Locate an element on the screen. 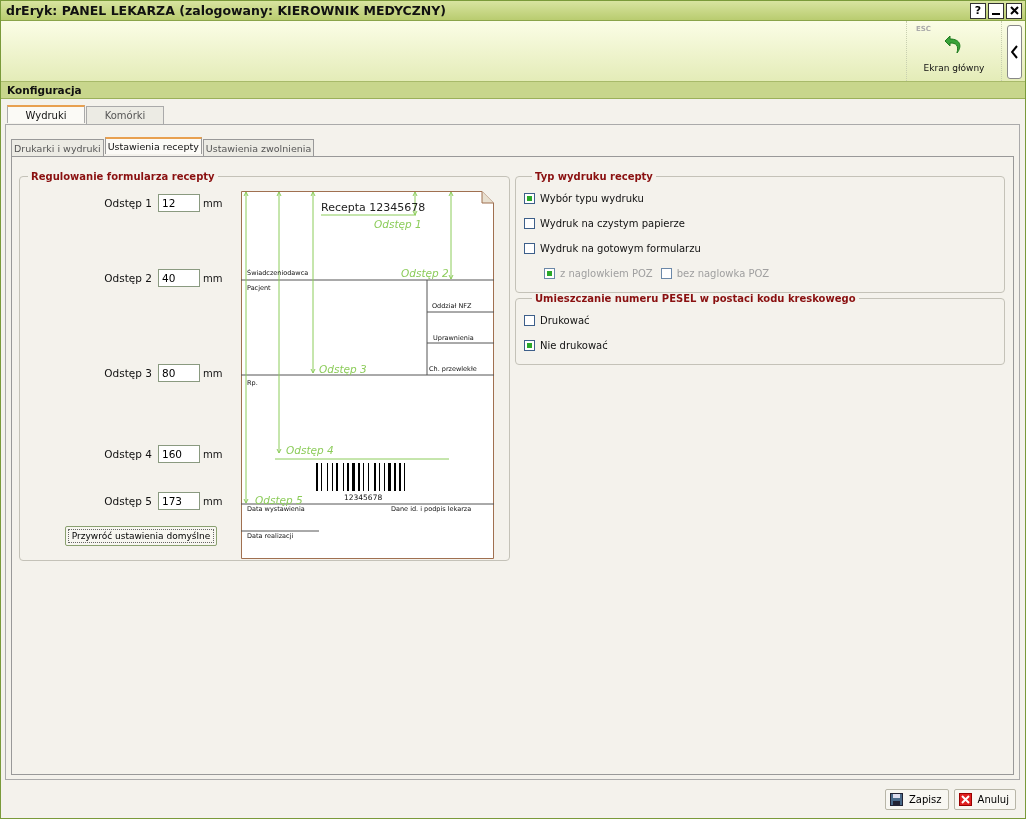 The height and width of the screenshot is (819, 1026). section-title: Konfiguracja is located at coordinates (44, 89).